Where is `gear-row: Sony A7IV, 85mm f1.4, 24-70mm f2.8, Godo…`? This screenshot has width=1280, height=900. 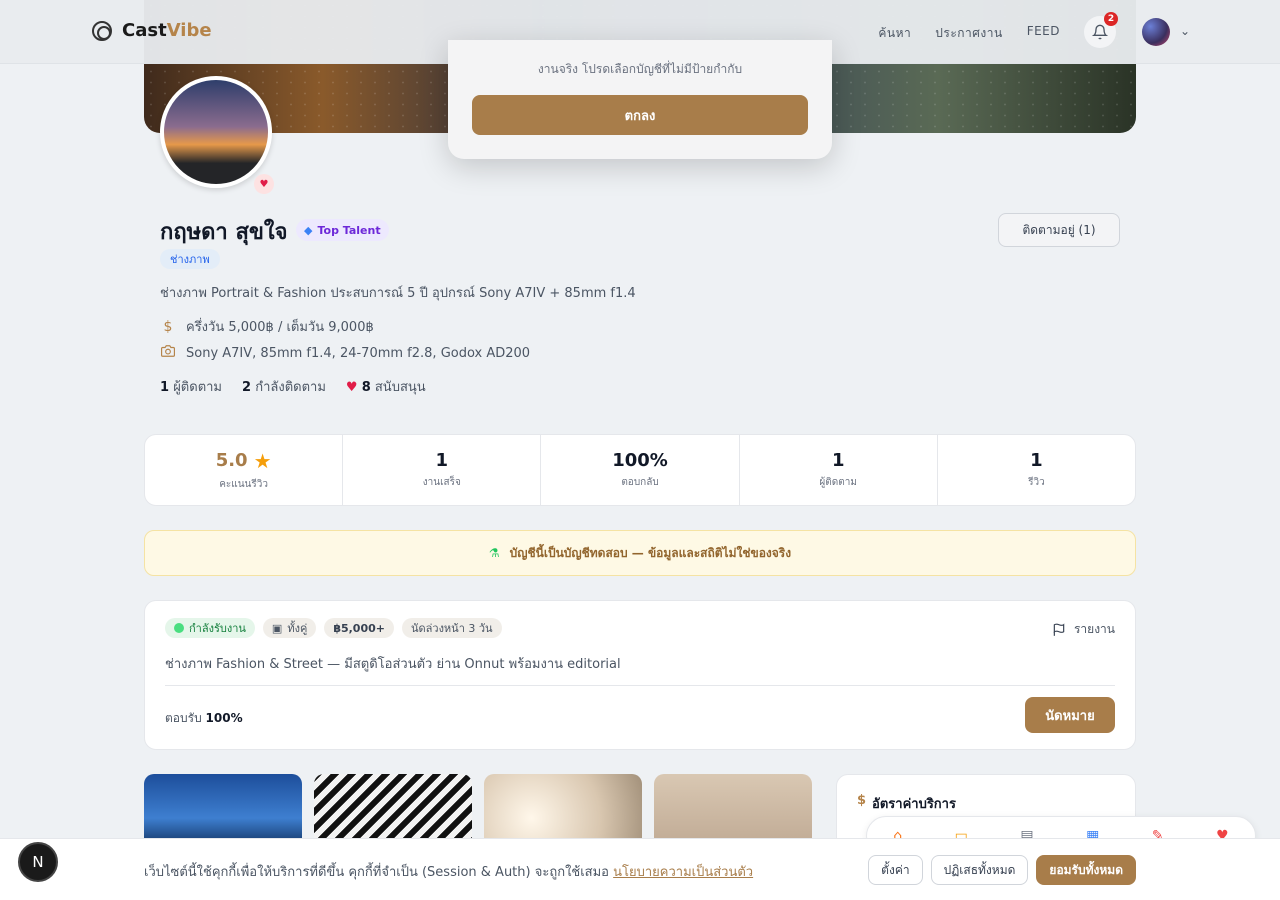
gear-row: Sony A7IV, 85mm f1.4, 24-70mm f2.8, Godo… is located at coordinates (345, 353).